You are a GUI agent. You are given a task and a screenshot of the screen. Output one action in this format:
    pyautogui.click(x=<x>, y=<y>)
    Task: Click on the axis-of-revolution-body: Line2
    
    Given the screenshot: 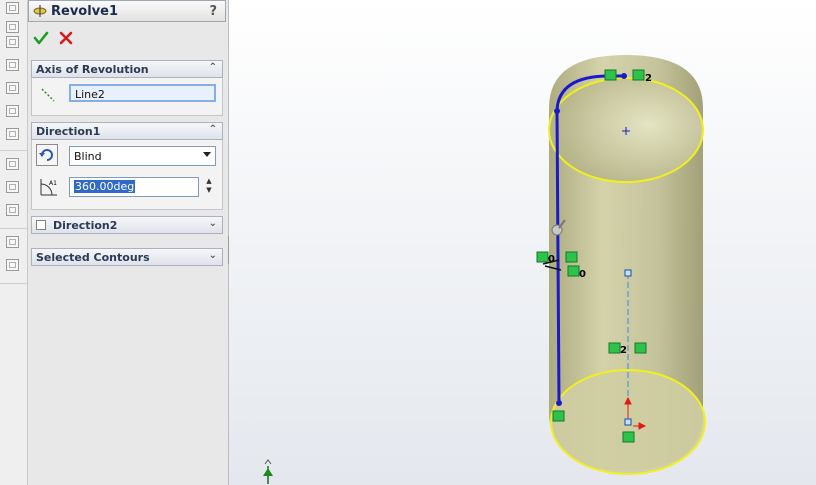 What is the action you would take?
    pyautogui.click(x=127, y=97)
    